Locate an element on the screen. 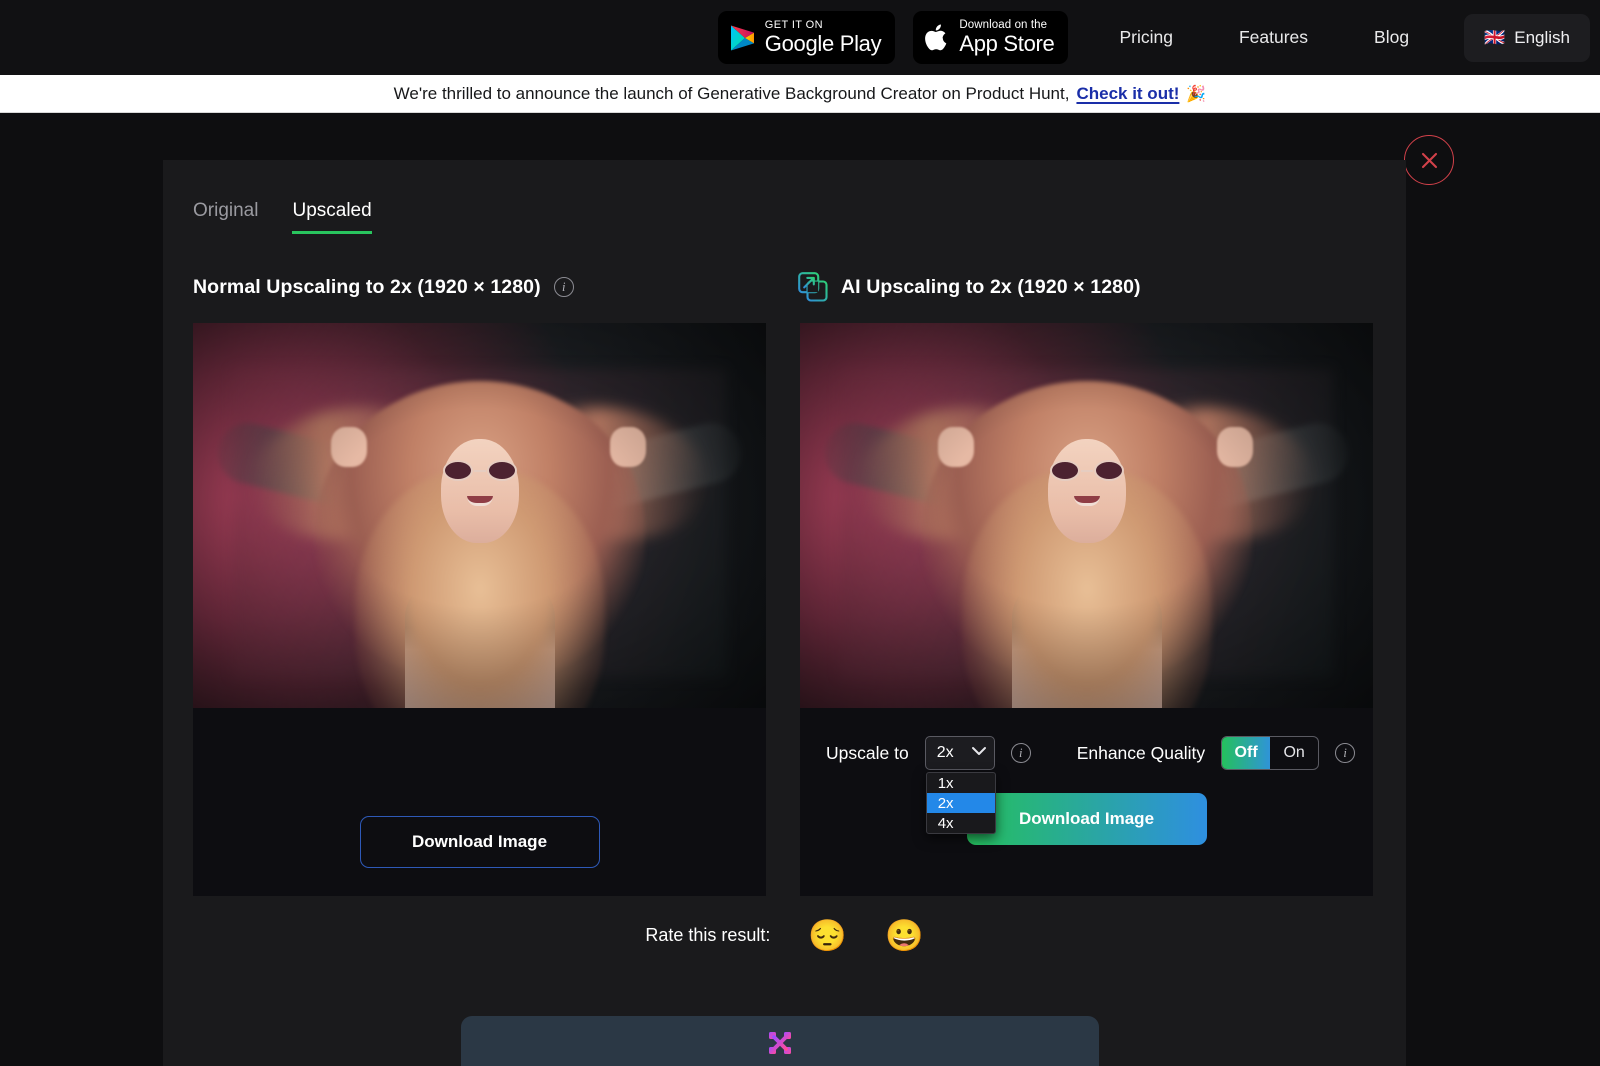 The width and height of the screenshot is (1600, 1066). google-play-icon is located at coordinates (743, 38).